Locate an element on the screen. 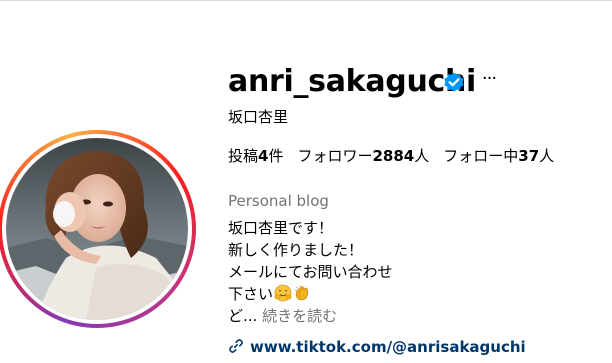  avatar is located at coordinates (97, 229).